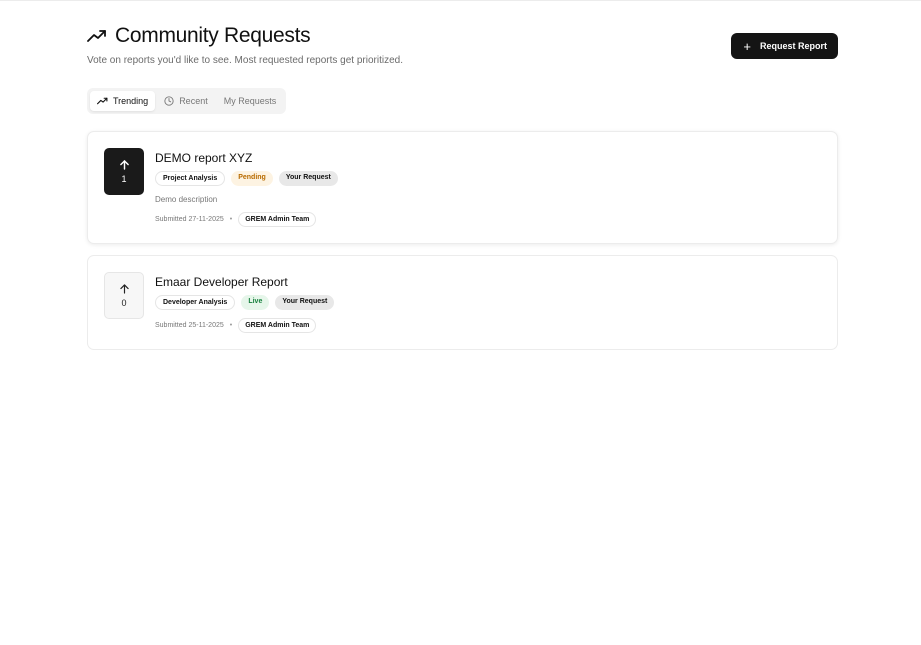 This screenshot has height=645, width=921. What do you see at coordinates (124, 171) in the screenshot?
I see `upvote-button: 1` at bounding box center [124, 171].